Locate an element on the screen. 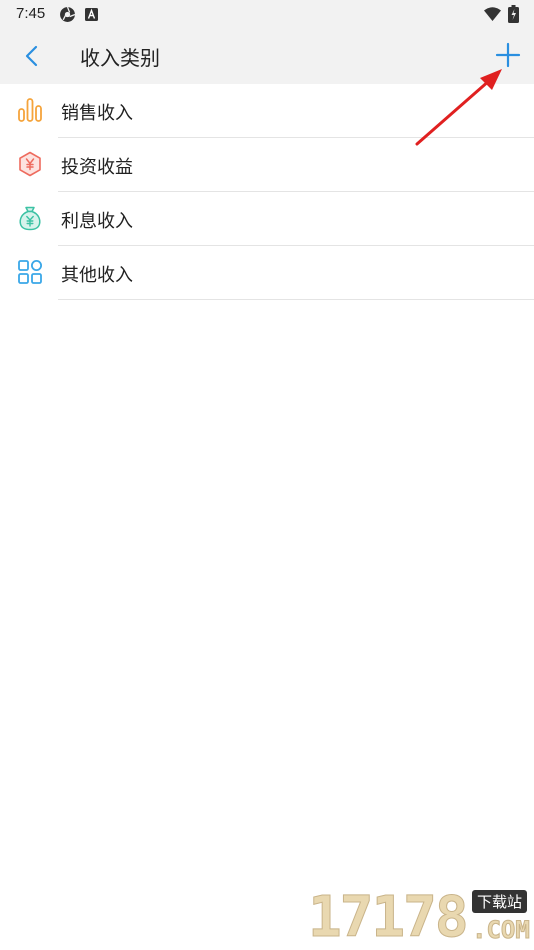 This screenshot has width=534, height=950. category-label: 投资收益 is located at coordinates (97, 167).